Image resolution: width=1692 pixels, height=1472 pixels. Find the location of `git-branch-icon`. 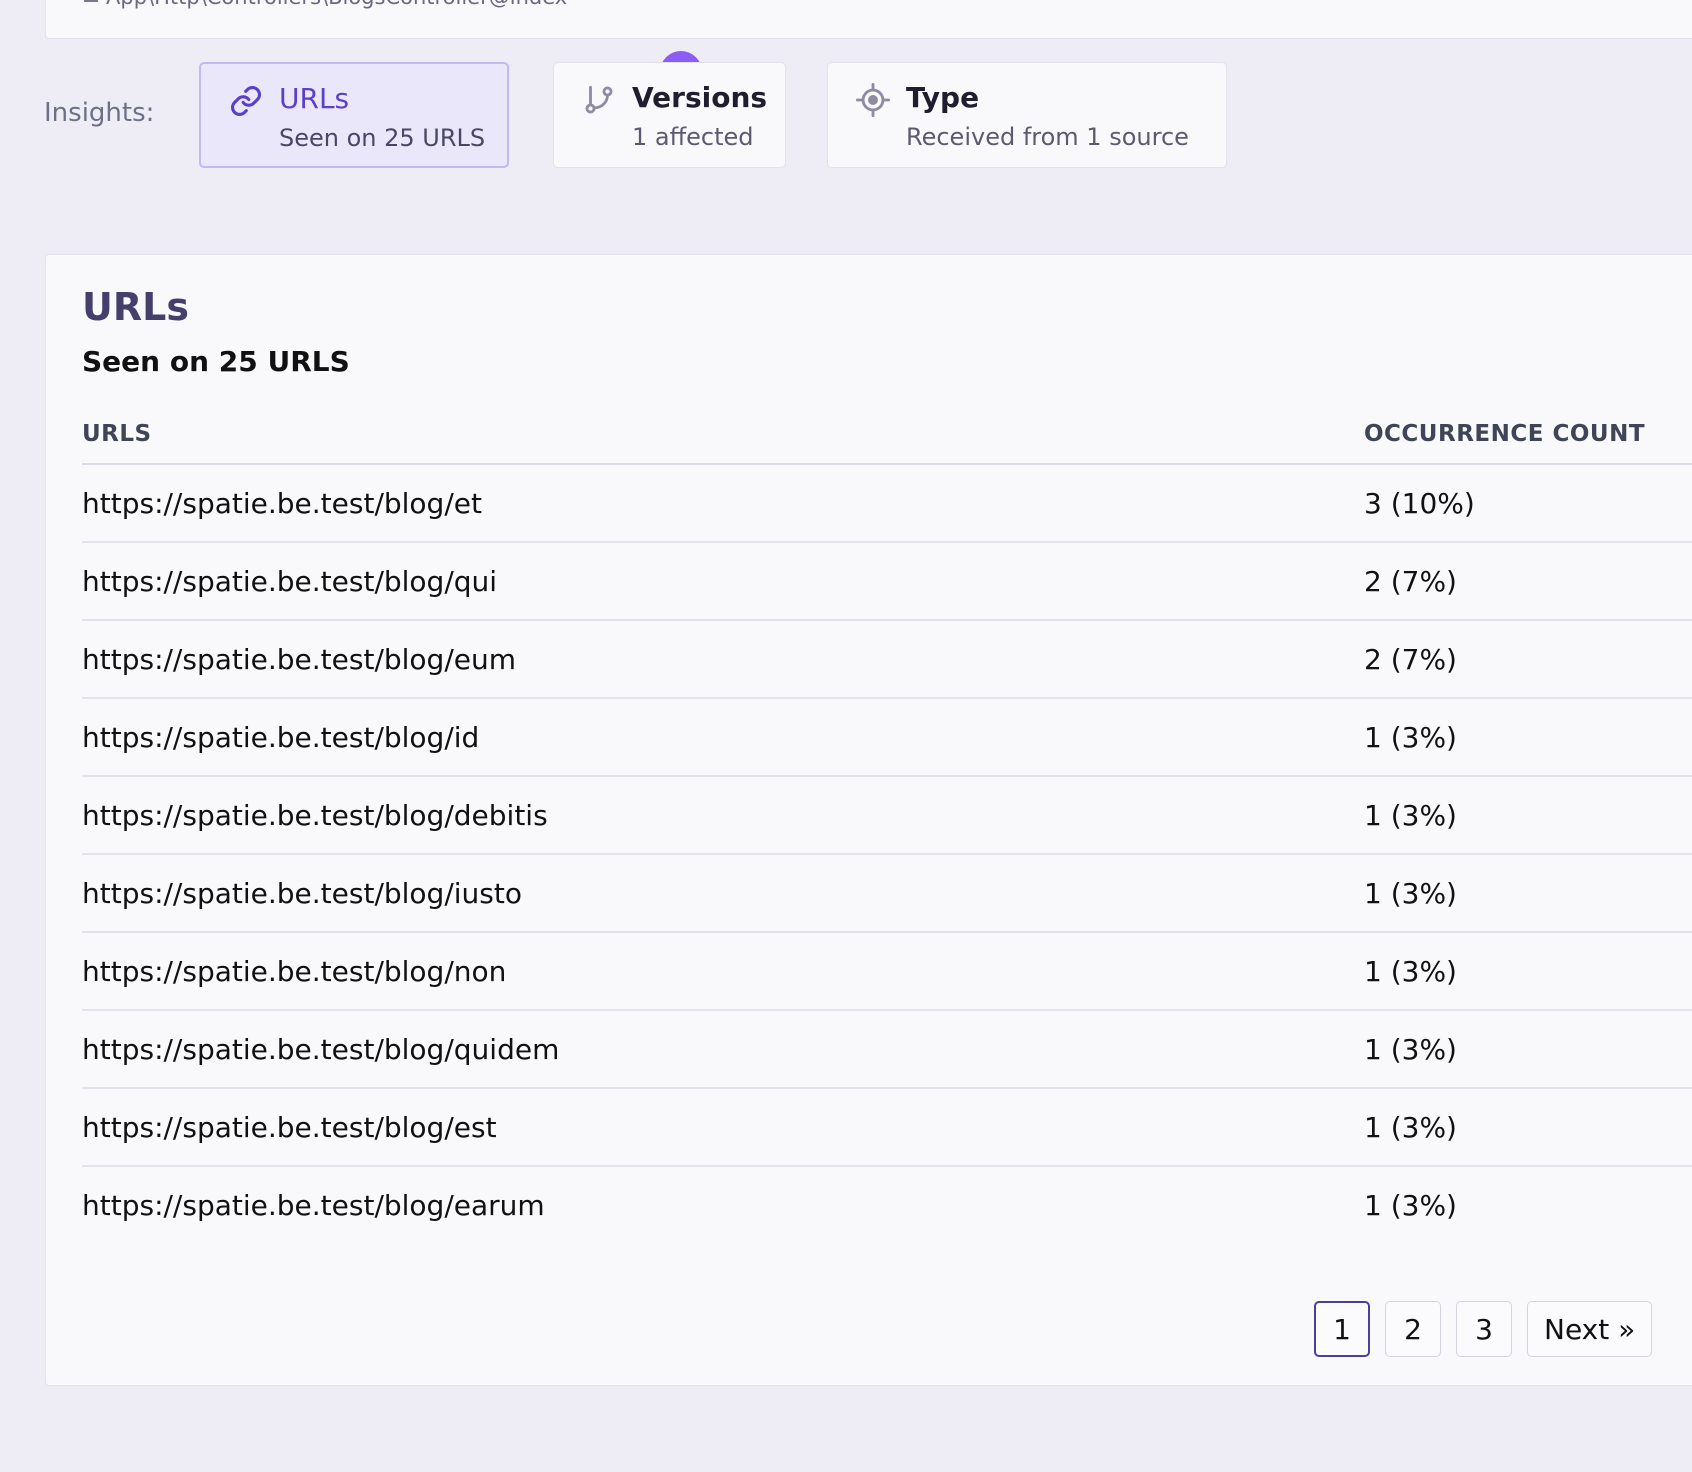

git-branch-icon is located at coordinates (599, 99).